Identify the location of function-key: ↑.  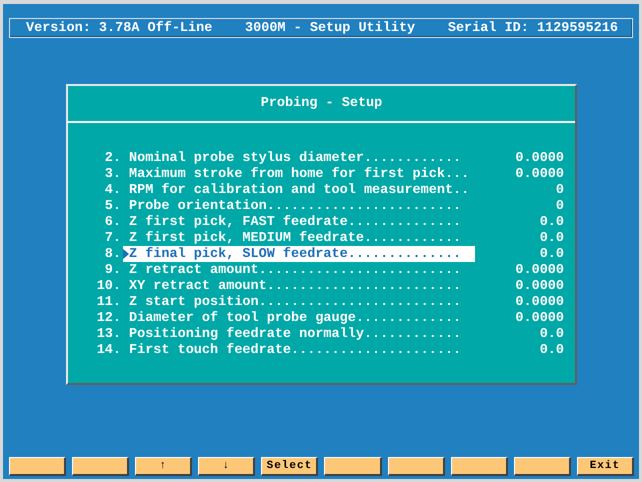
(163, 466).